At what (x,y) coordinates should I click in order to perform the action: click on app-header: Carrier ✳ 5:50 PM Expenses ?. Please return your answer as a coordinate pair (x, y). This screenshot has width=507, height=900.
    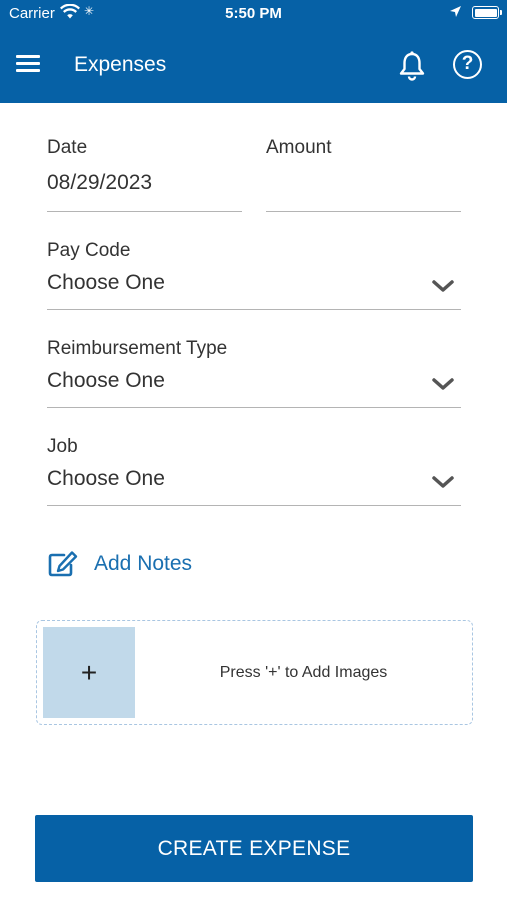
    Looking at the image, I should click on (253, 51).